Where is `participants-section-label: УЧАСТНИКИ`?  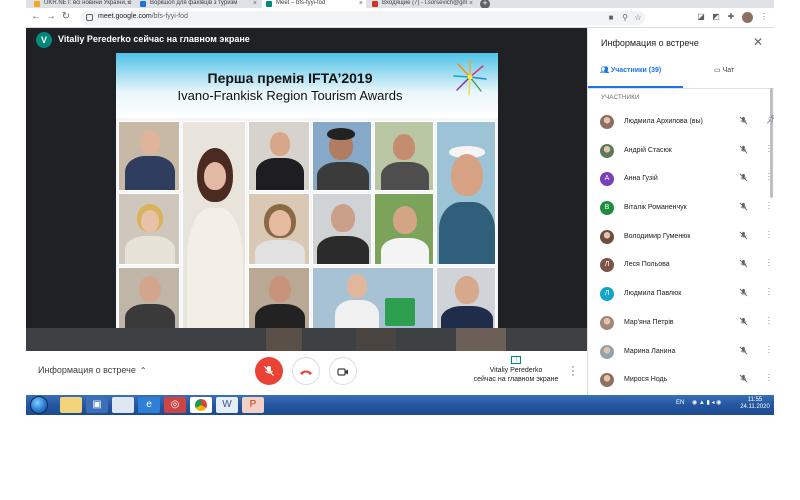
participants-section-label: УЧАСТНИКИ is located at coordinates (620, 98).